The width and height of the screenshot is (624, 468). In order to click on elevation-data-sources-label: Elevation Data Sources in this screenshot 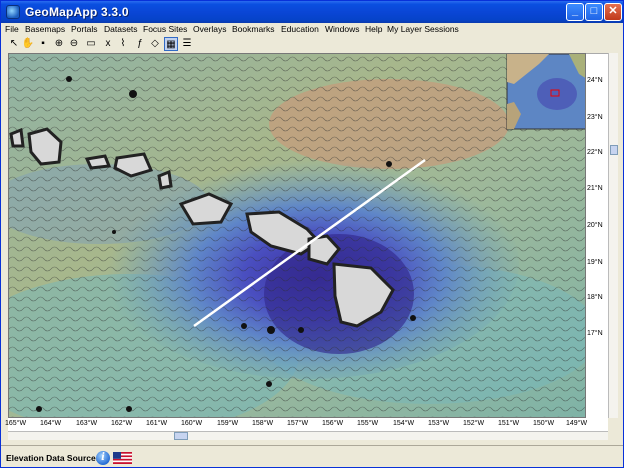, I will do `click(53, 458)`.